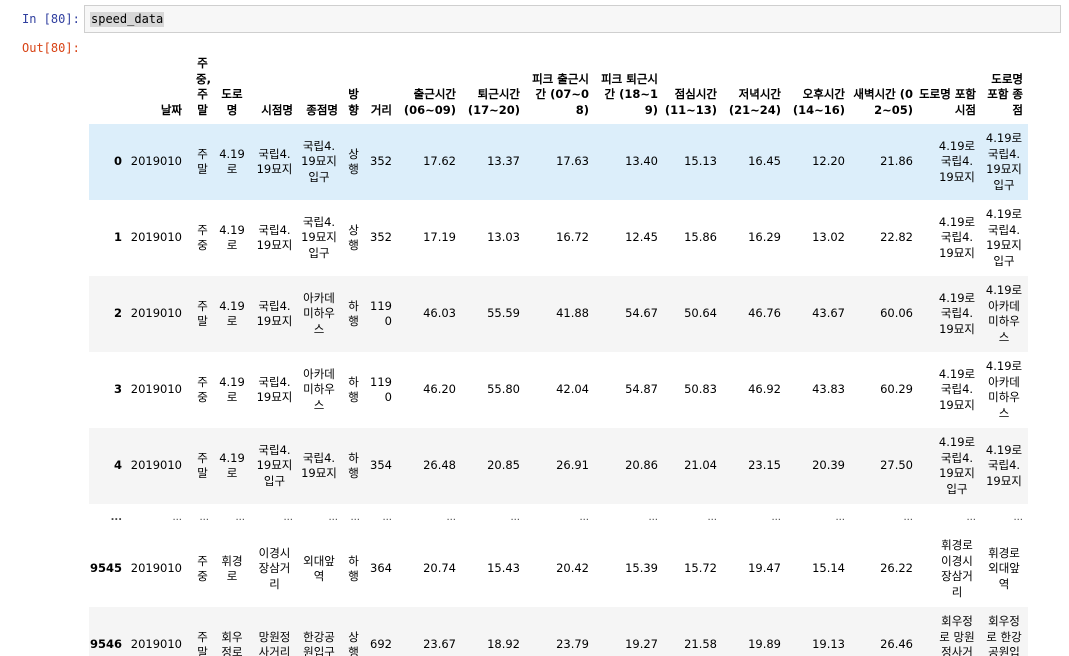 Image resolution: width=1069 pixels, height=656 pixels. What do you see at coordinates (1004, 390) in the screenshot?
I see `cell-road-to: 4.19로 아카데미하우스` at bounding box center [1004, 390].